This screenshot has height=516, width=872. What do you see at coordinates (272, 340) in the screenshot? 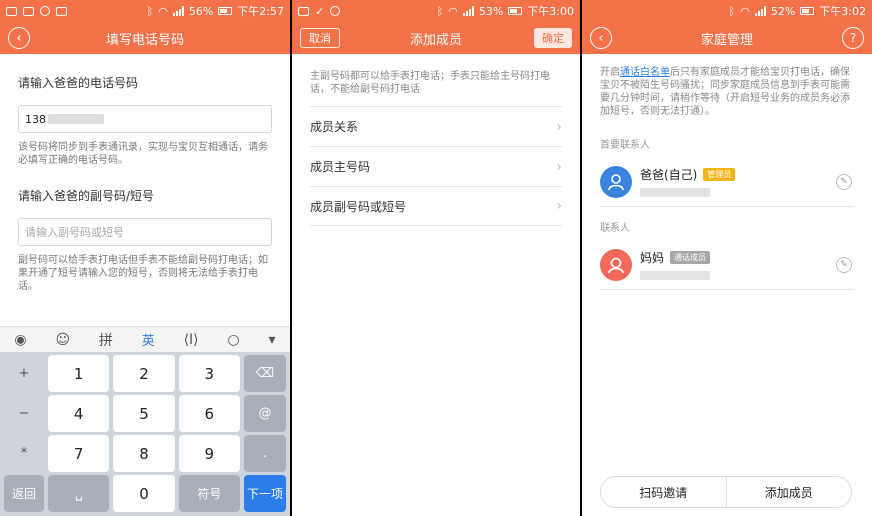
I see `hide-keyboard-icon: ▾` at bounding box center [272, 340].